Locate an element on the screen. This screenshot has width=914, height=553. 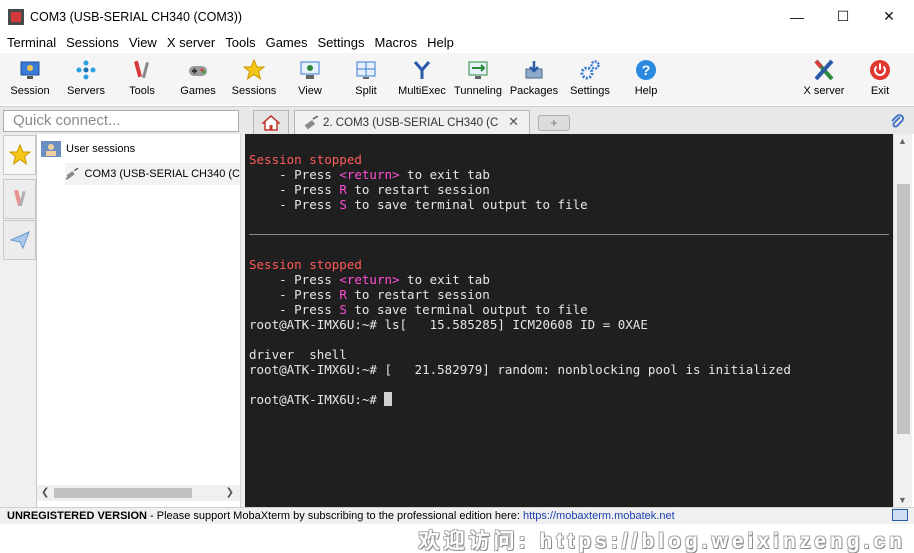
tab-com3: 2. COM3 (USB-SERIAL CH340 (C ✕ is located at coordinates (412, 122).